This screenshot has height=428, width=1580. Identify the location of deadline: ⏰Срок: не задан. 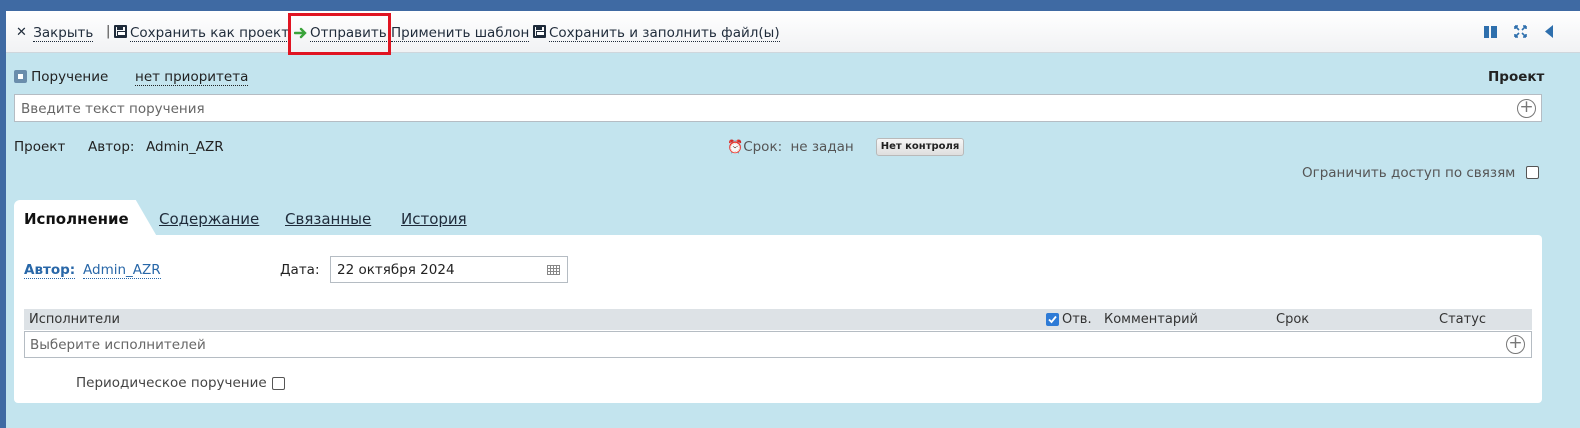
(790, 147).